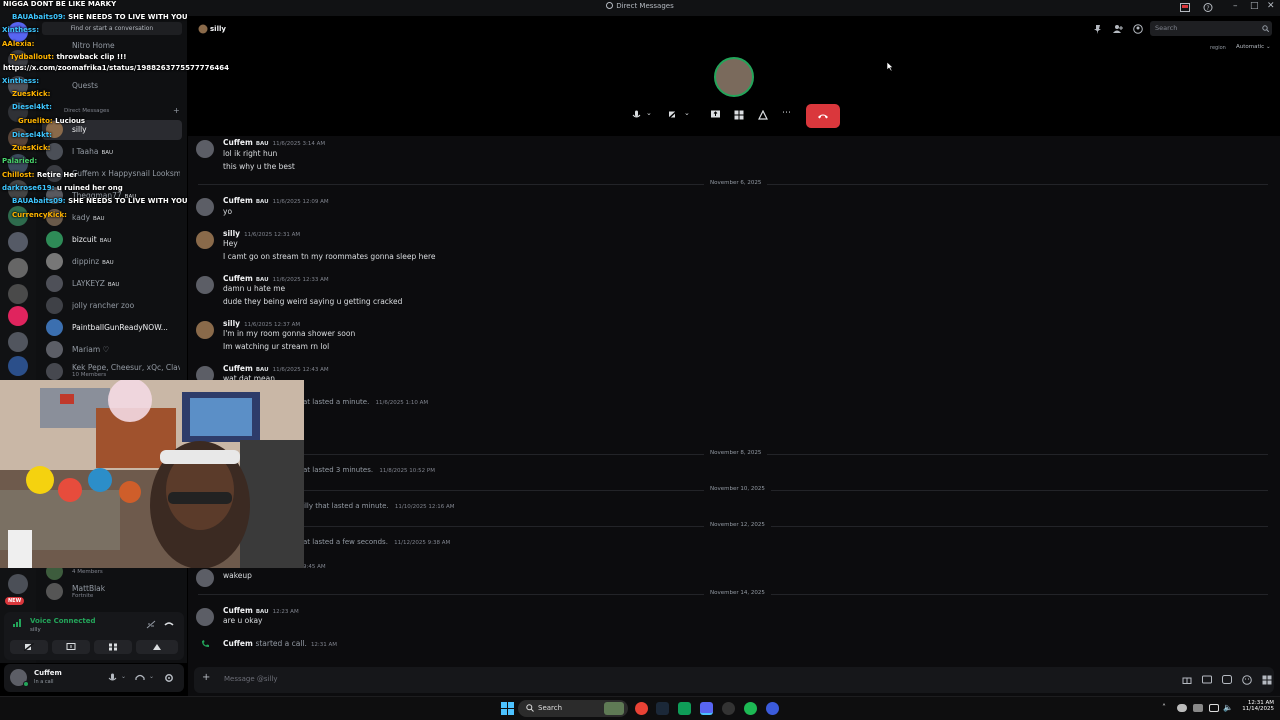 The width and height of the screenshot is (1280, 720). Describe the element at coordinates (169, 678) in the screenshot. I see `settings-gear-icon` at that location.